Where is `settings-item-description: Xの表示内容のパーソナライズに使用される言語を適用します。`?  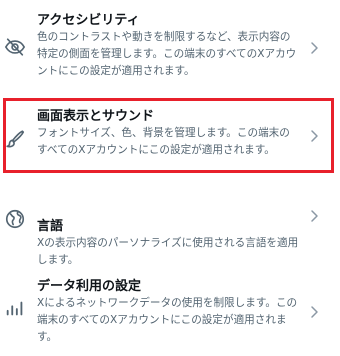
settings-item-description: Xの表示内容のパーソナライズに使用される言語を適用します。 is located at coordinates (168, 251).